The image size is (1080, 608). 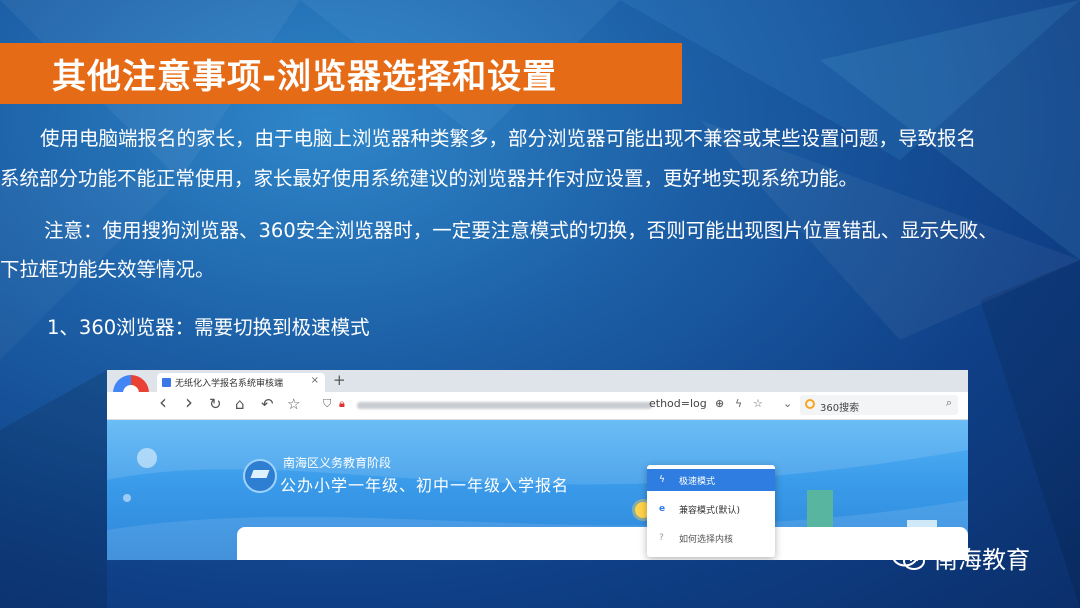 I want to click on favorite-icon: ☆, so click(x=293, y=404).